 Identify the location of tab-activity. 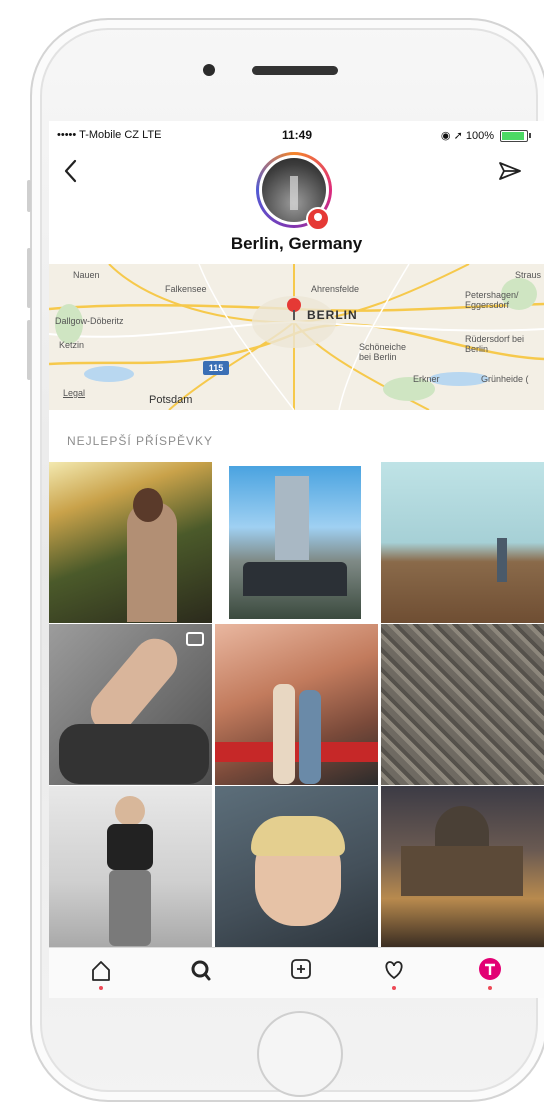
(394, 974).